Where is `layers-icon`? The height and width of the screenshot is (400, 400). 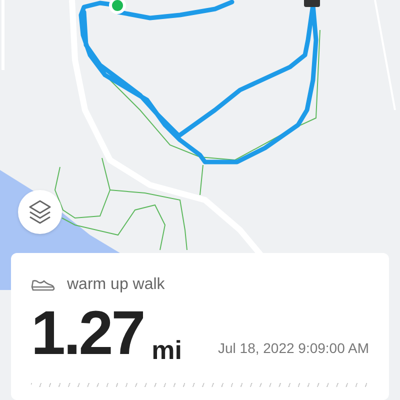
layers-icon is located at coordinates (40, 212).